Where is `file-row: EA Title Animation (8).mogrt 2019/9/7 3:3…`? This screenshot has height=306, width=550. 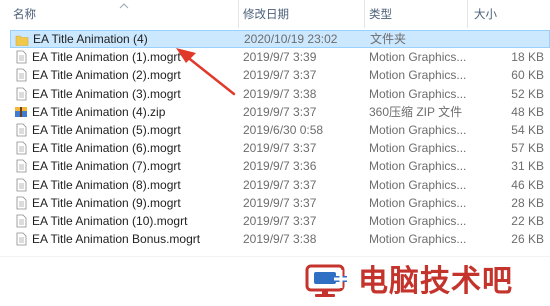 file-row: EA Title Animation (8).mogrt 2019/9/7 3:3… is located at coordinates (280, 185).